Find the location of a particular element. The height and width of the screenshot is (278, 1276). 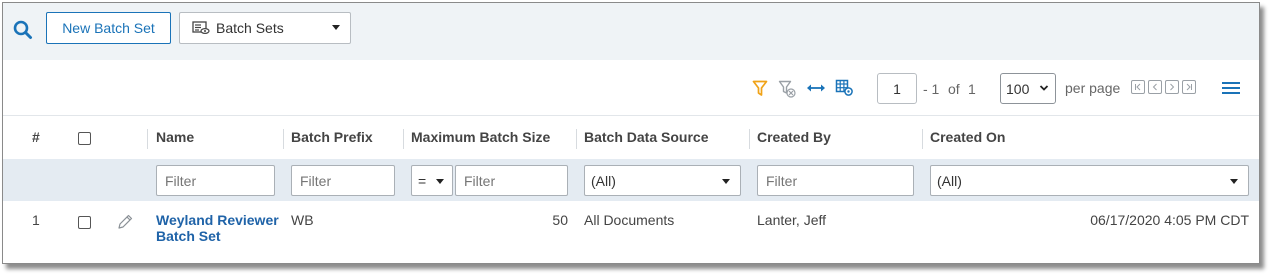

prev-page-button is located at coordinates (1155, 87).